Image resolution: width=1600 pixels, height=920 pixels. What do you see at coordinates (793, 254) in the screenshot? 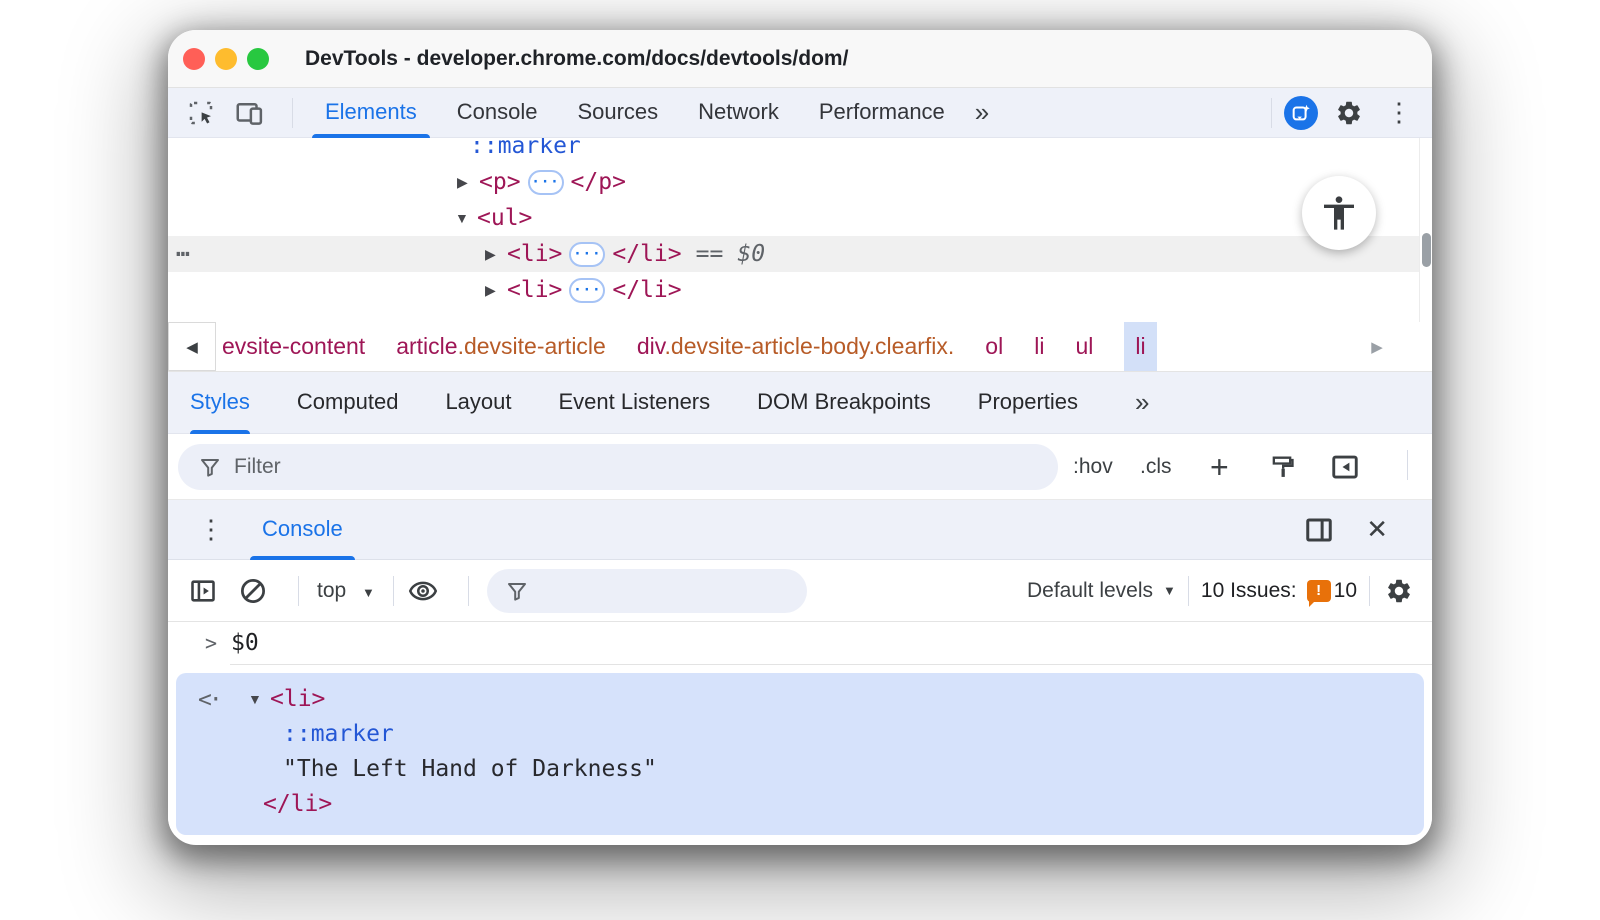
I see `dom-row-li-selected: ⋯ ▶ <li> ··· </li> == $0` at bounding box center [793, 254].